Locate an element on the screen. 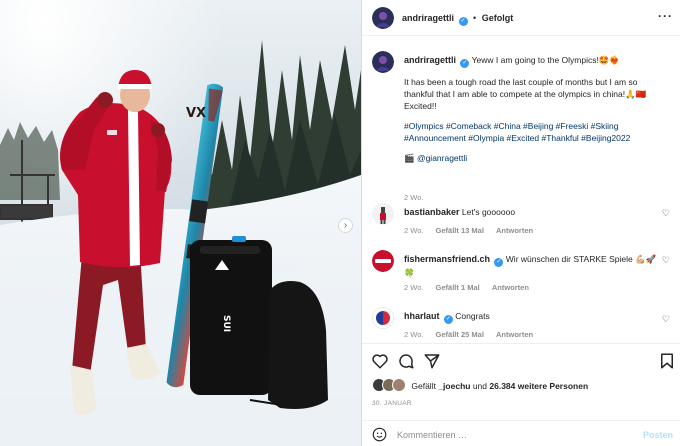 The image size is (680, 446). post-comment-button: Posten is located at coordinates (658, 435).